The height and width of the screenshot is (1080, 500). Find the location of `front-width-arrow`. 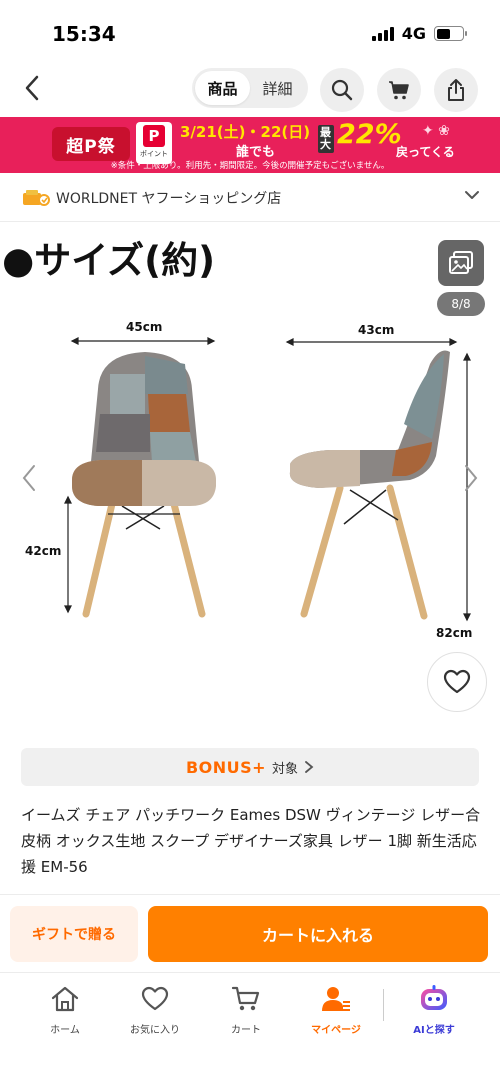

front-width-arrow is located at coordinates (143, 341).